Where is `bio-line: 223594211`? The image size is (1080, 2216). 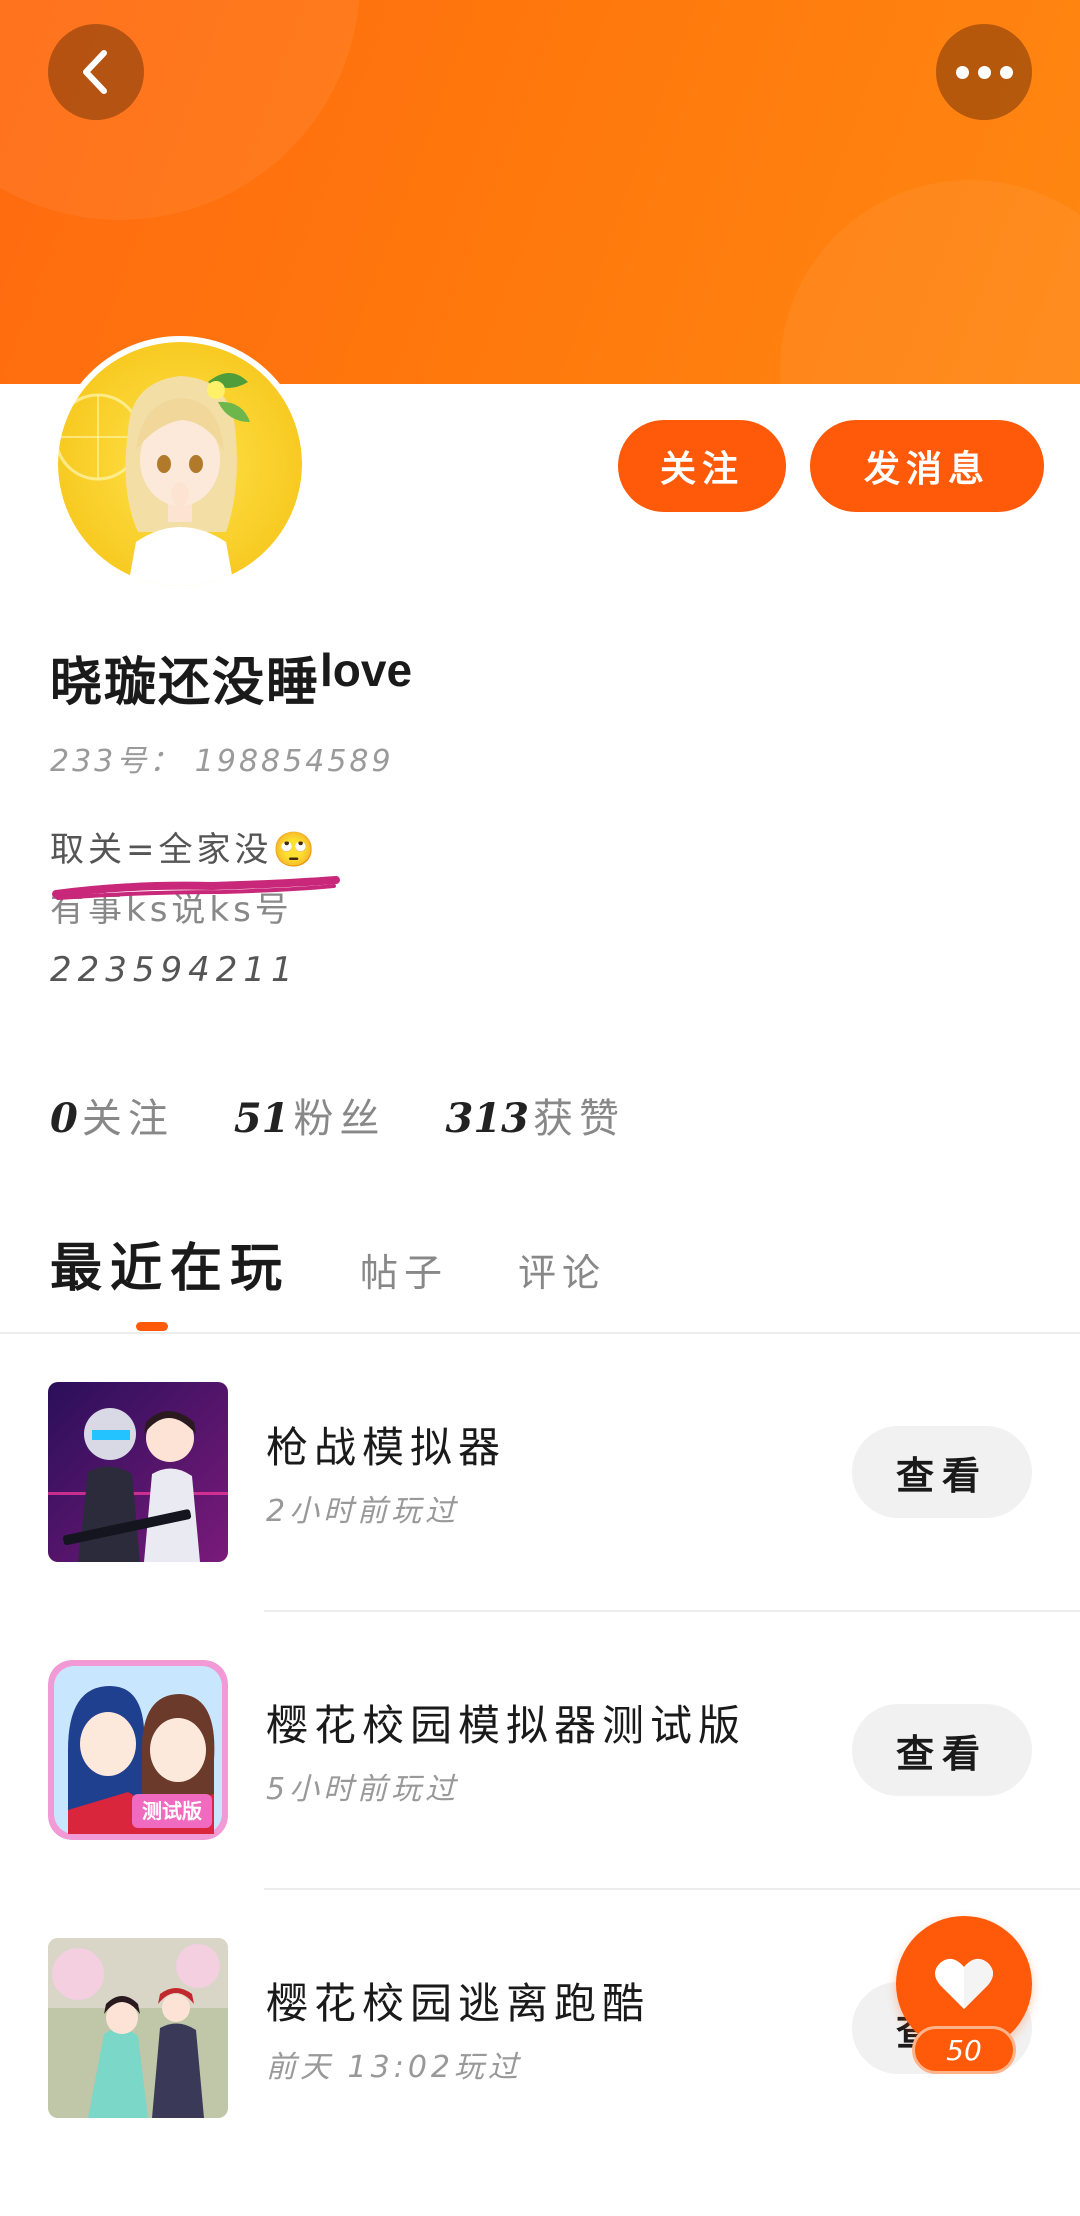
bio-line: 223594211 is located at coordinates (174, 970).